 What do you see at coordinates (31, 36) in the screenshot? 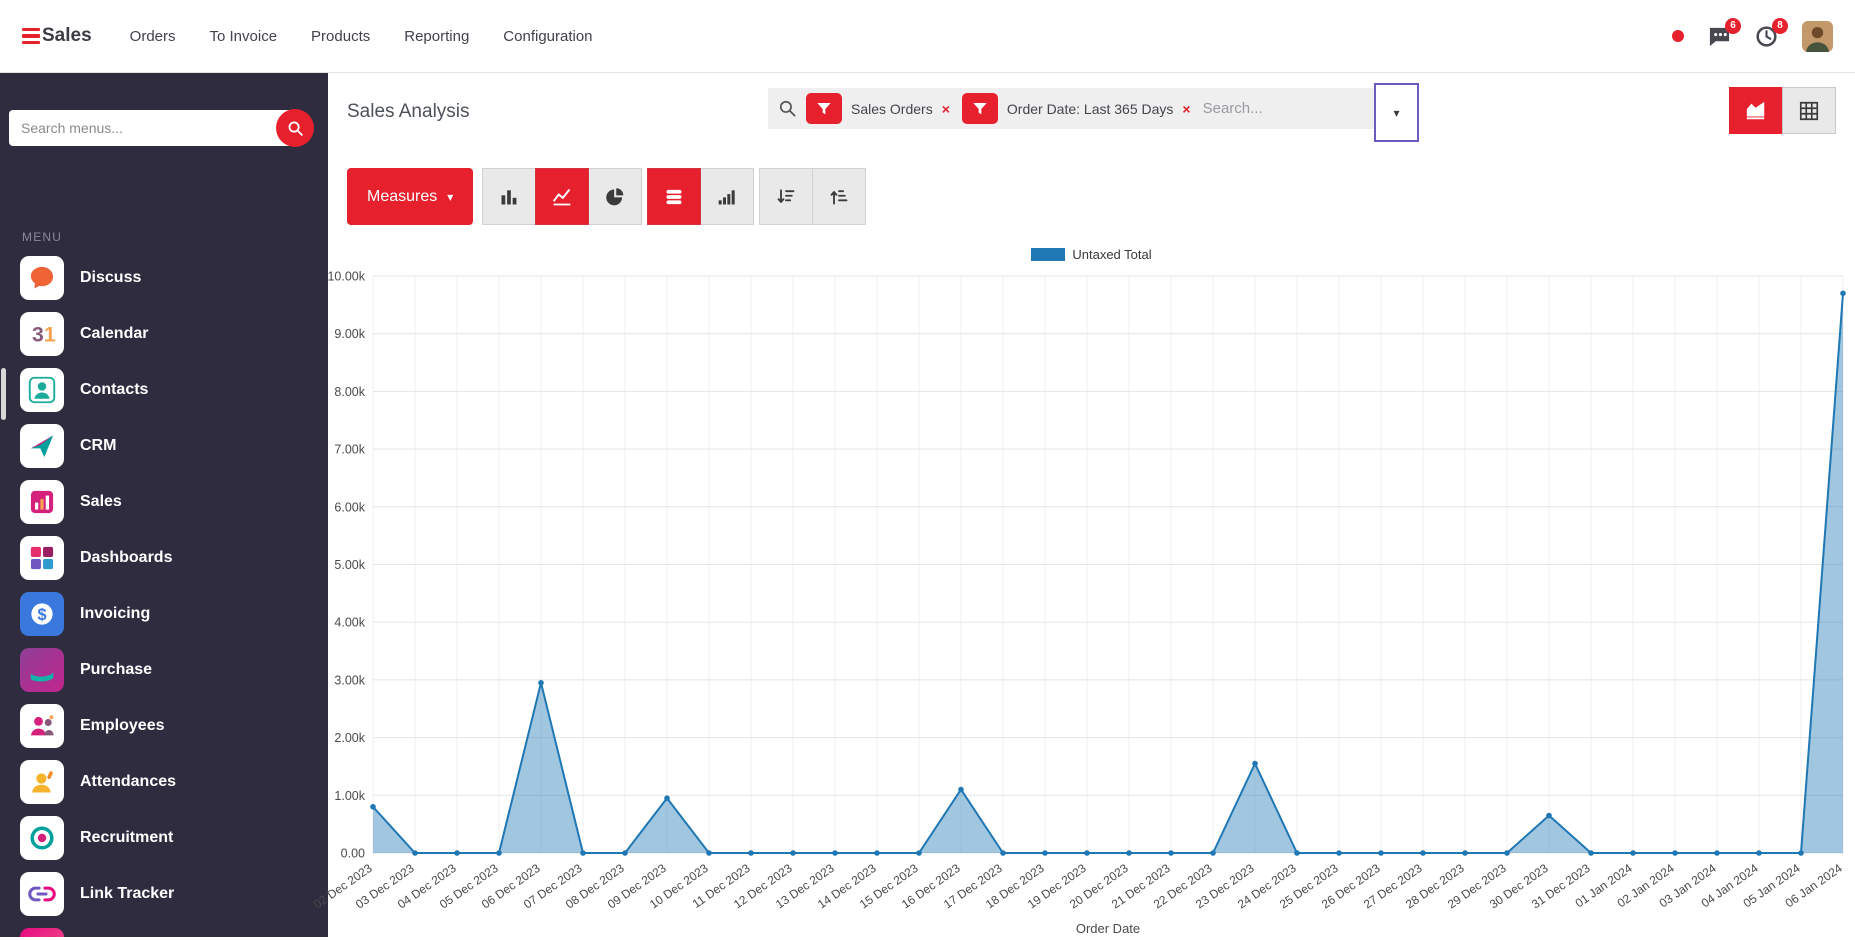
I see `apps-menu-icon` at bounding box center [31, 36].